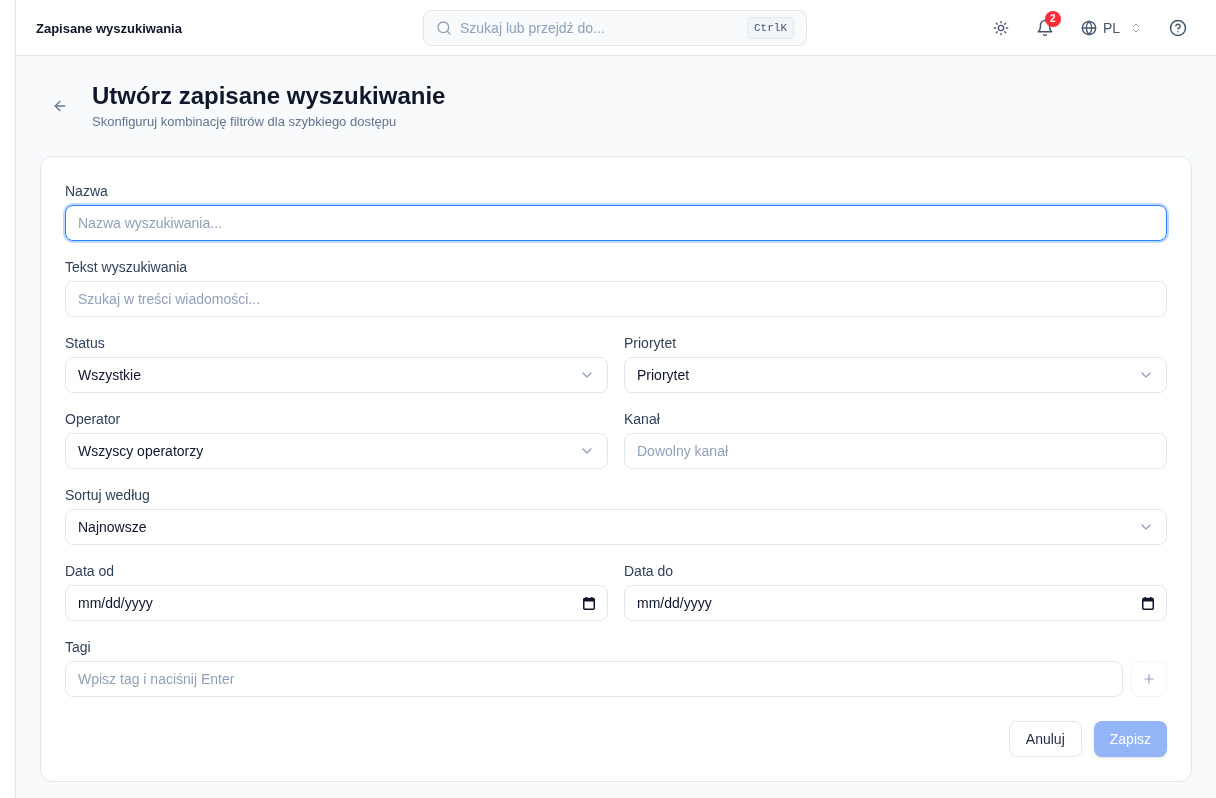 The image size is (1216, 798). What do you see at coordinates (650, 343) in the screenshot?
I see `field-label: Priorytet` at bounding box center [650, 343].